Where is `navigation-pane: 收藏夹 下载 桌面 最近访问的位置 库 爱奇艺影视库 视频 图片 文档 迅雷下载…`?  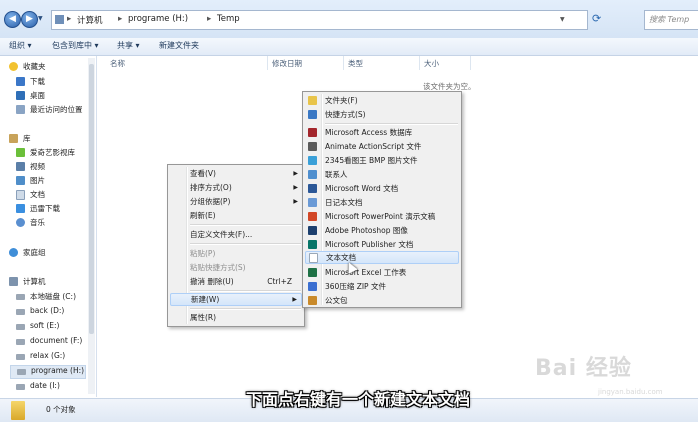 navigation-pane: 收藏夹 下载 桌面 最近访问的位置 库 爱奇艺影视库 视频 图片 文档 迅雷下载… is located at coordinates (48, 226).